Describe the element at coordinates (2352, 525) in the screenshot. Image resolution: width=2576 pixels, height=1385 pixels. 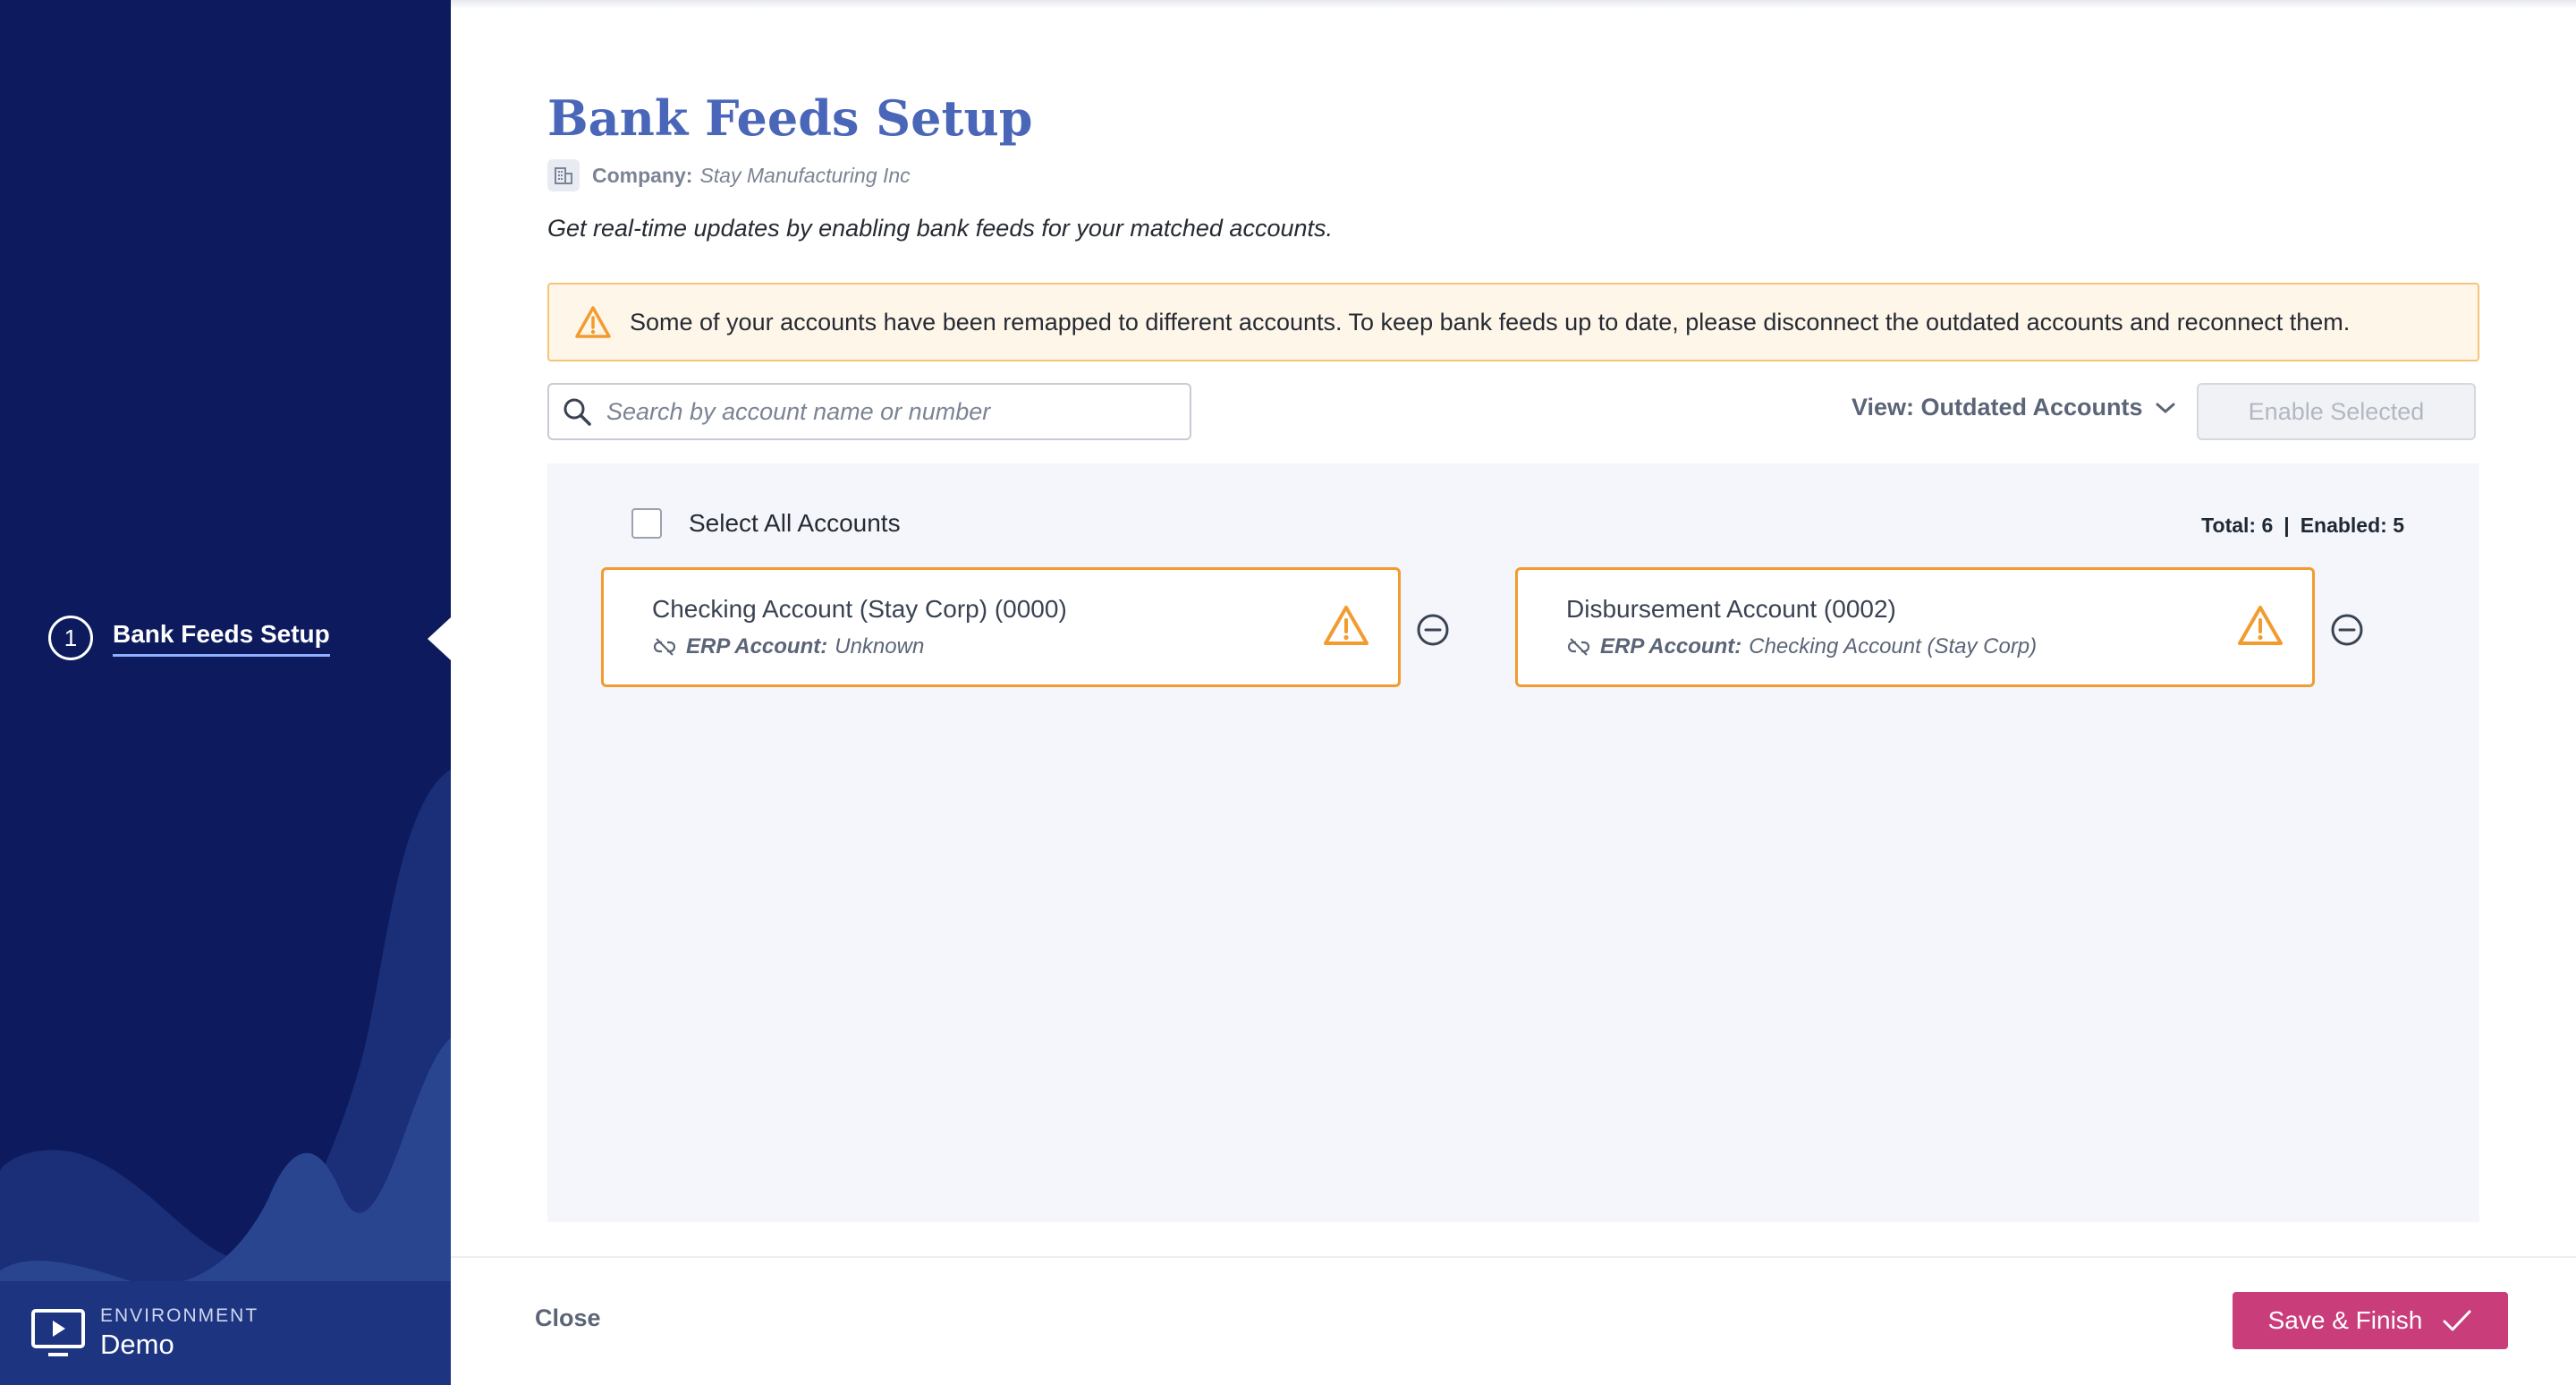
I see `enabled-count: Enabled: 5` at that location.